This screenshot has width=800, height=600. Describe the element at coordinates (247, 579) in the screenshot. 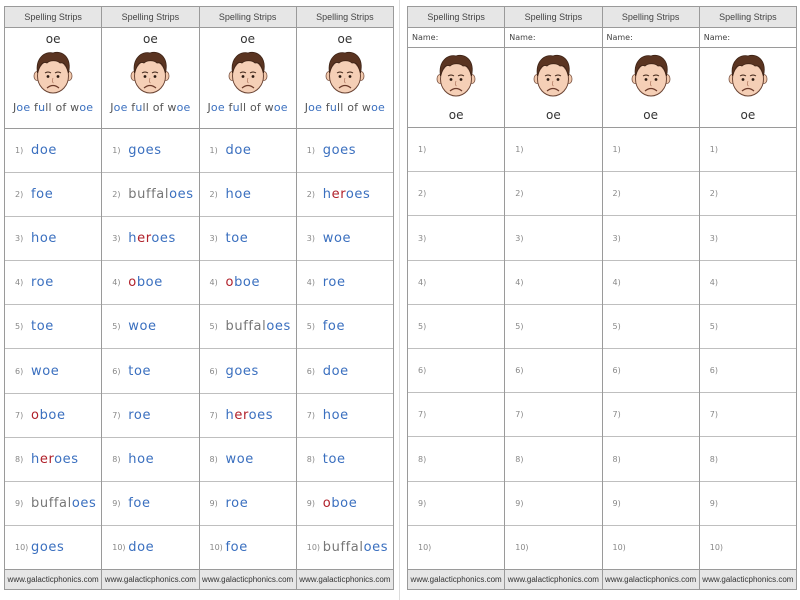

I see `footer-url: www.galacticphonics.com` at that location.